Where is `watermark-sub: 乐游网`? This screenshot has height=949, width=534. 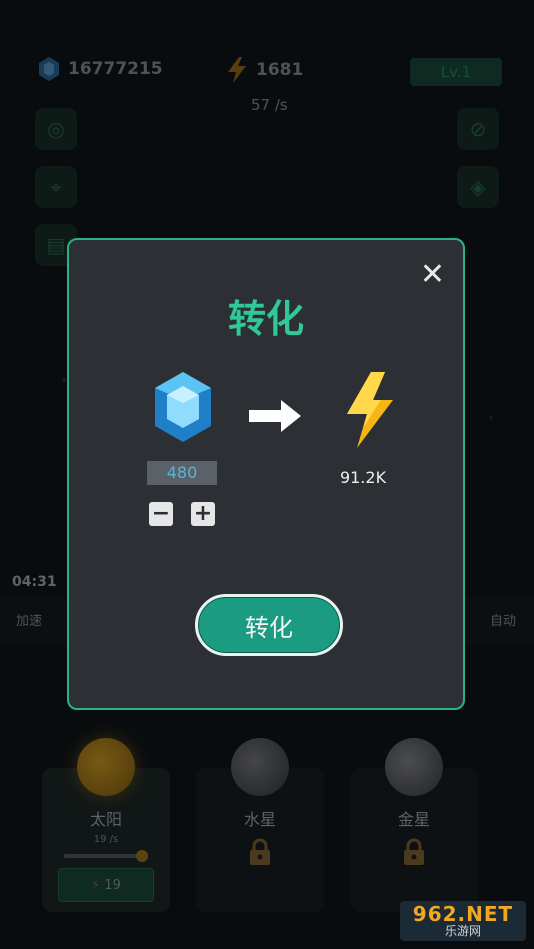
watermark-sub: 乐游网 is located at coordinates (462, 930).